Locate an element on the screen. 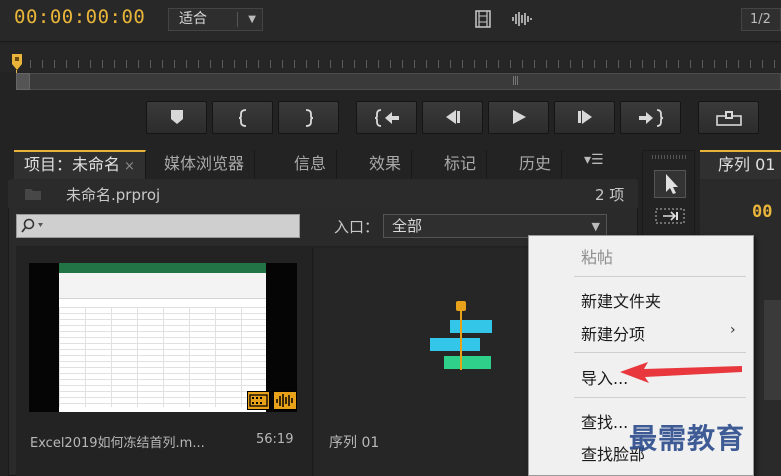 This screenshot has width=781, height=476. go-to-out-icon is located at coordinates (650, 118).